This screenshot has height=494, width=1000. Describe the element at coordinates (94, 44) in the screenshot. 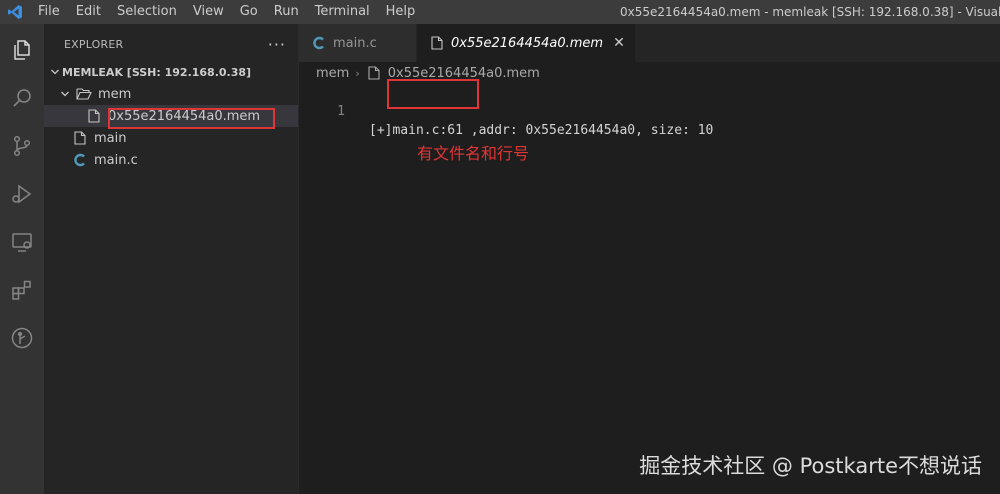

I see `explorer-title: EXPLORER` at that location.